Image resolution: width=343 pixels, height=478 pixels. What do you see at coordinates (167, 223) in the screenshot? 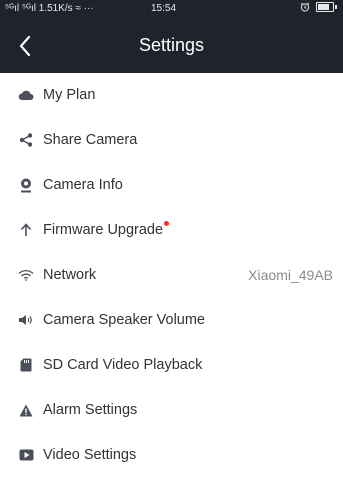
I see `update-badge` at bounding box center [167, 223].